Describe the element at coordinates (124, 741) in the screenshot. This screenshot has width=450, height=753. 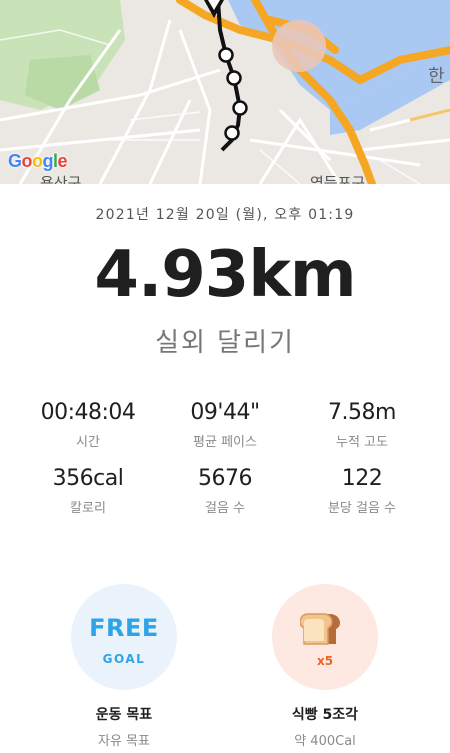
I see `exercise-goal-subtitle: 자유 목표` at that location.